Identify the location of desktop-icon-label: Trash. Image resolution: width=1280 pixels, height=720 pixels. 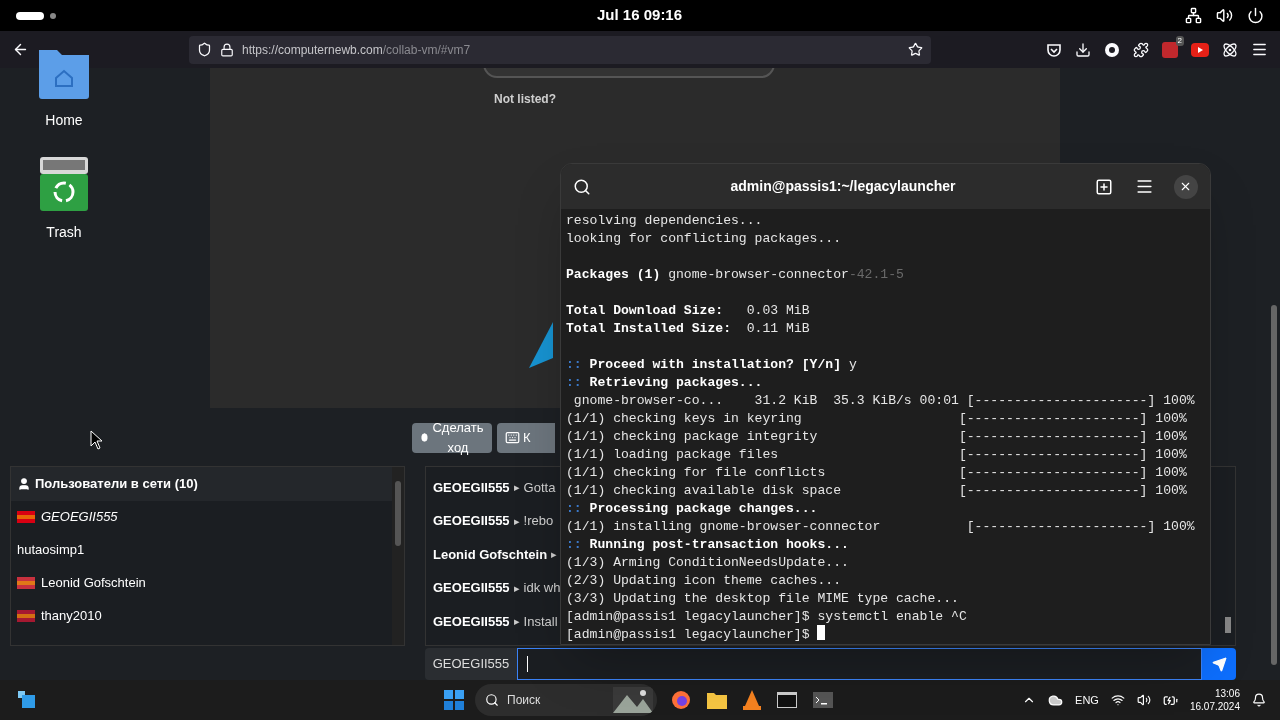
(64, 232).